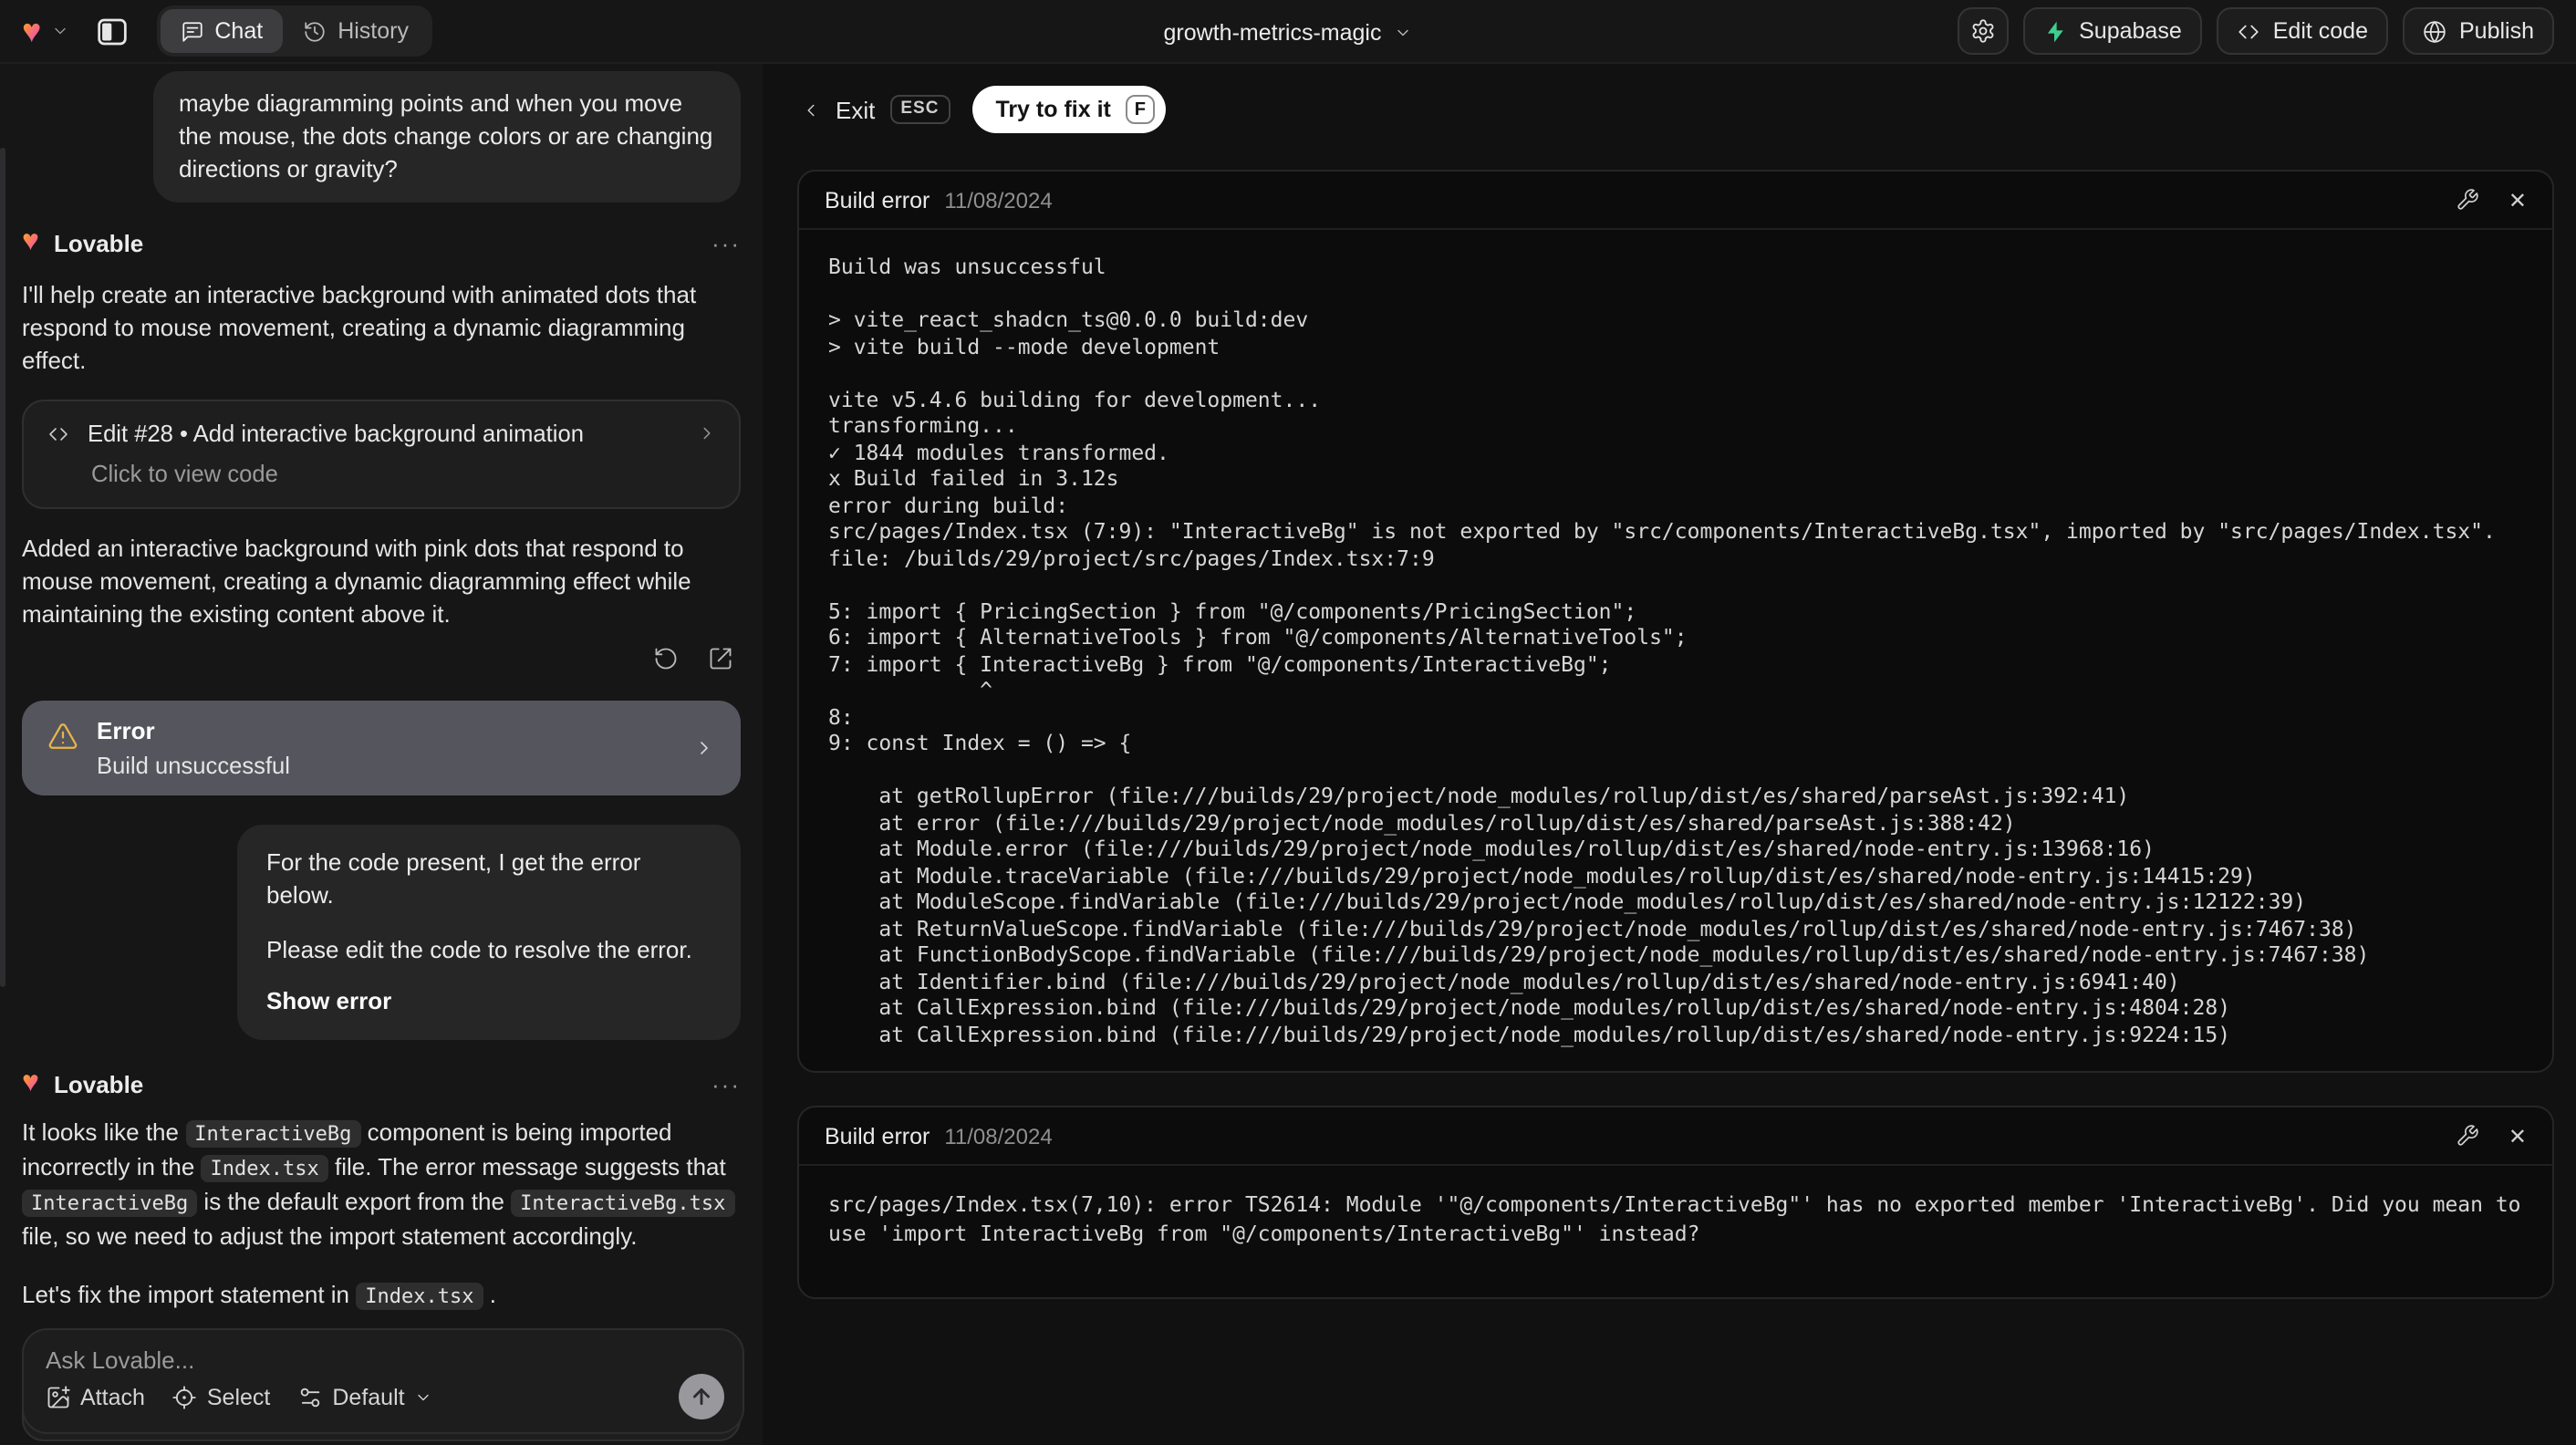  I want to click on project-name: growth-metrics-magic, so click(1273, 32).